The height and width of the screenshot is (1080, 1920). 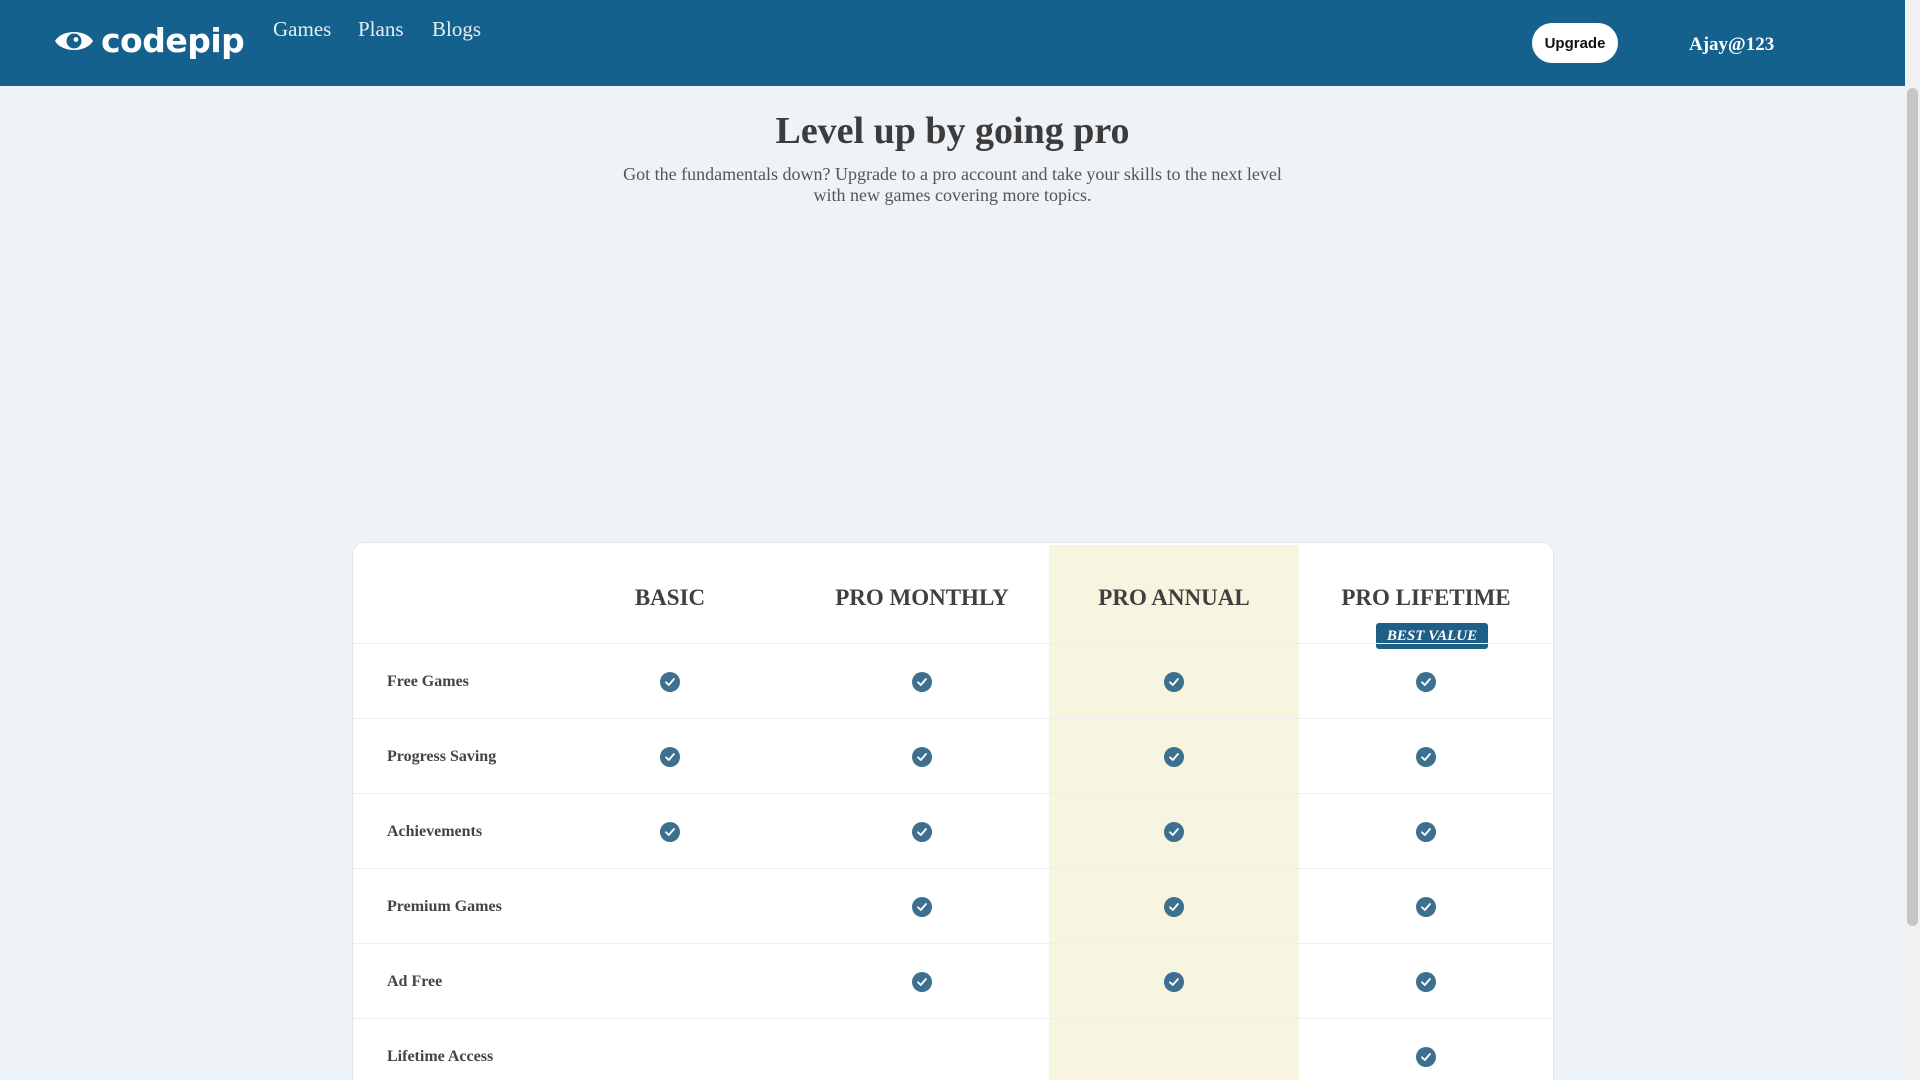 What do you see at coordinates (670, 597) in the screenshot?
I see `plan-header-basic: BASIC` at bounding box center [670, 597].